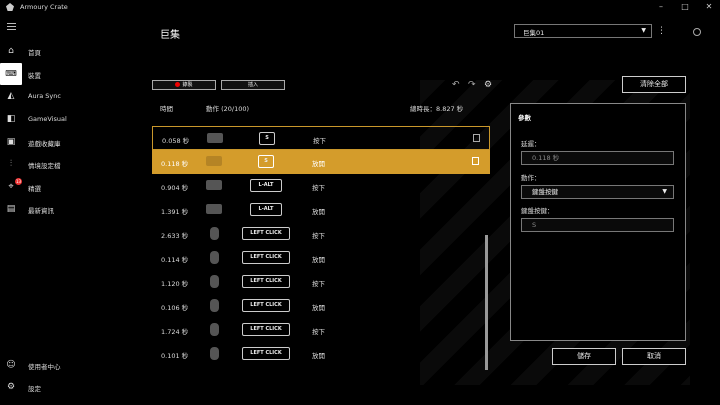  Describe the element at coordinates (697, 32) in the screenshot. I see `sync-status-icon` at that location.